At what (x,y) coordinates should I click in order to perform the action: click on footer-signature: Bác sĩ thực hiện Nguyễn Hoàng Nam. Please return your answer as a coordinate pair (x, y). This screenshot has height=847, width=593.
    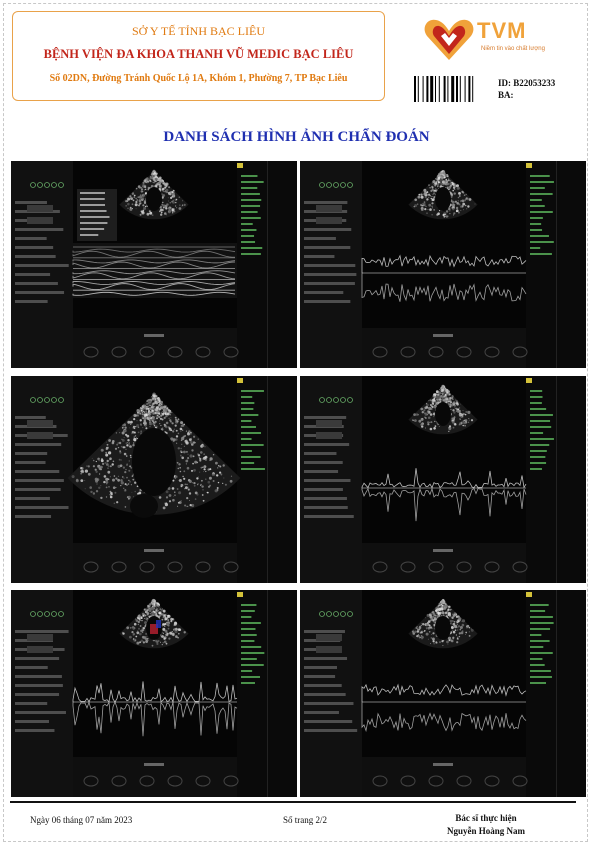
    Looking at the image, I should click on (486, 825).